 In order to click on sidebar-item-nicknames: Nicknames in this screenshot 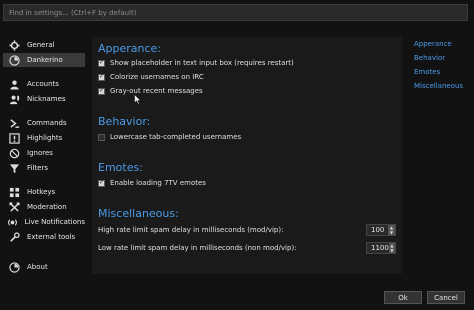, I will do `click(44, 99)`.